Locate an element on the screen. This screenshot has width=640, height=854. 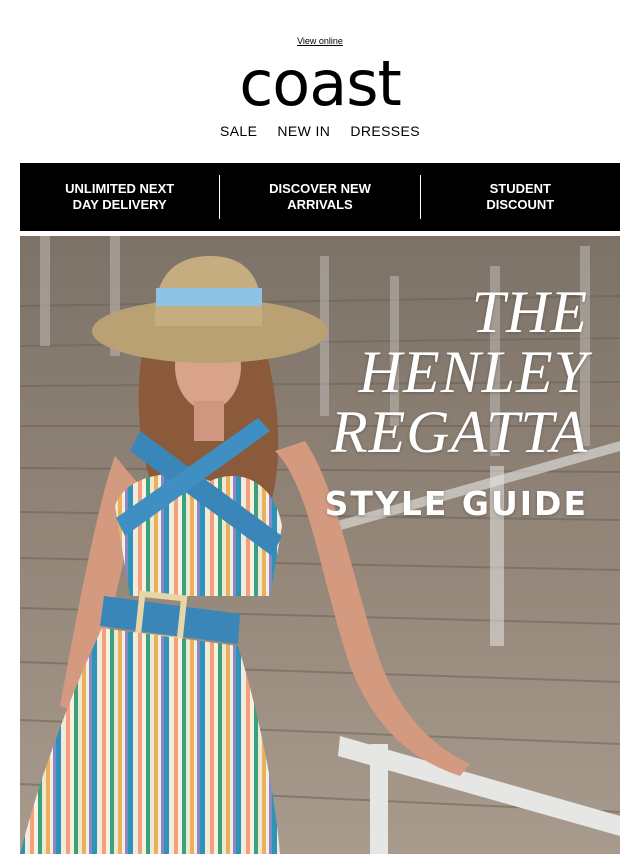
promo-new-arrivals: DISCOVER NEW ARRIVALS is located at coordinates (319, 197).